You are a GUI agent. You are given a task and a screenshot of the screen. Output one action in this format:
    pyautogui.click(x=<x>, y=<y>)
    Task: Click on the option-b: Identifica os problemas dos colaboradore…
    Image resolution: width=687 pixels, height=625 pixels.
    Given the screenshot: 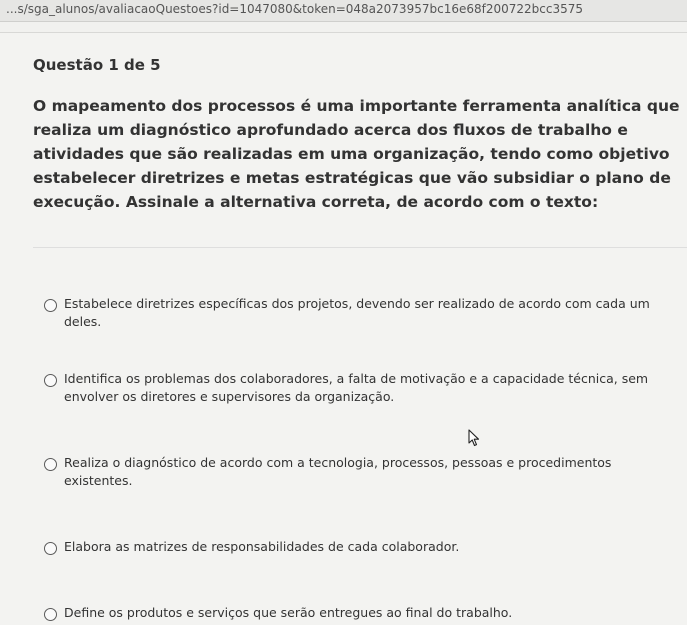 What is the action you would take?
    pyautogui.click(x=343, y=388)
    